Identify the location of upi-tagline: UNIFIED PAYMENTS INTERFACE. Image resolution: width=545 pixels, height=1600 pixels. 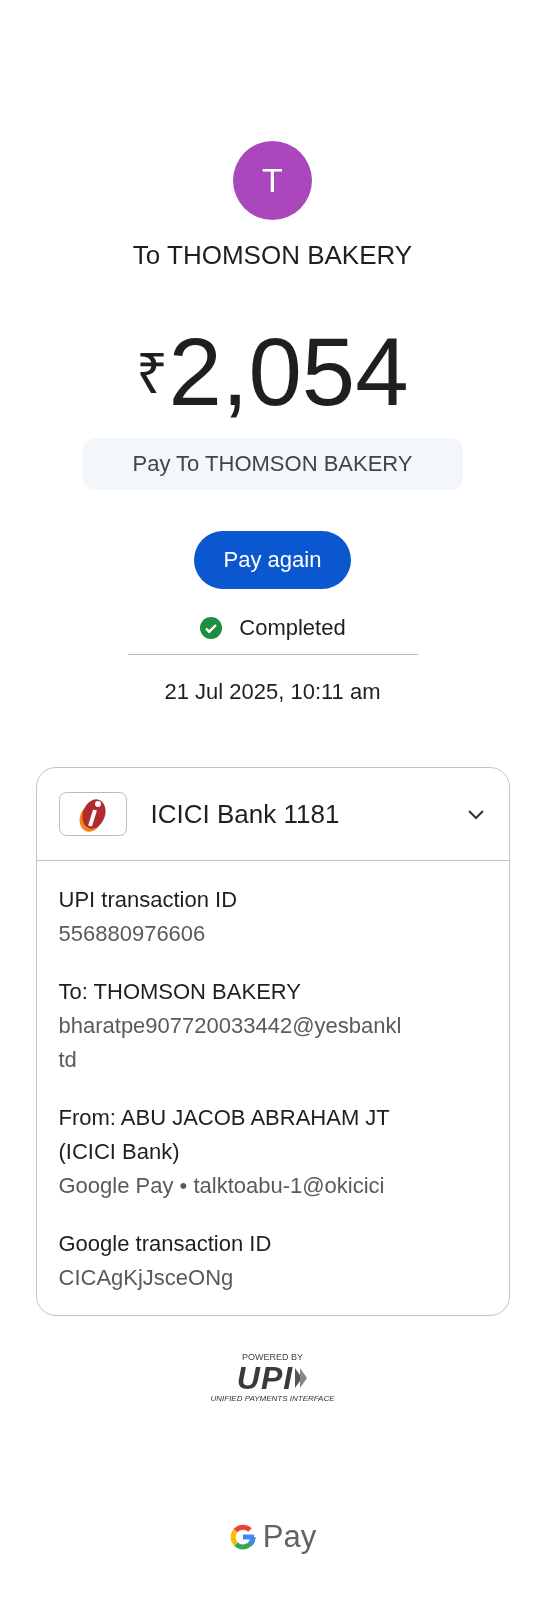
(272, 1398).